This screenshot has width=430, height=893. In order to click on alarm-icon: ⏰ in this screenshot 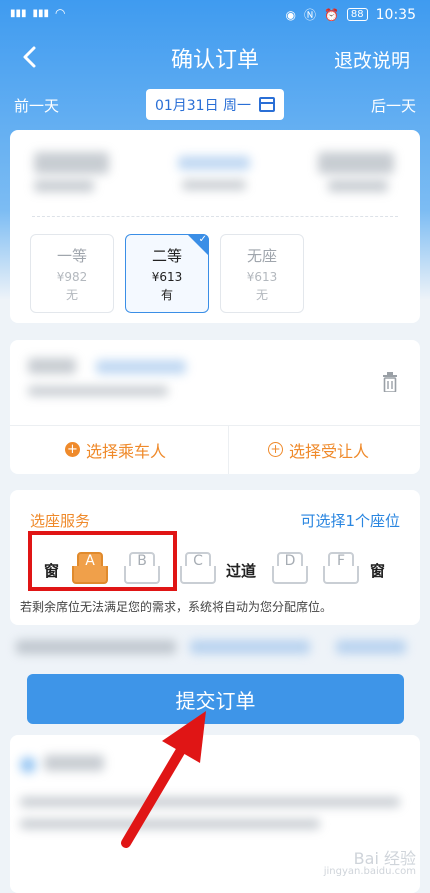, I will do `click(331, 14)`.